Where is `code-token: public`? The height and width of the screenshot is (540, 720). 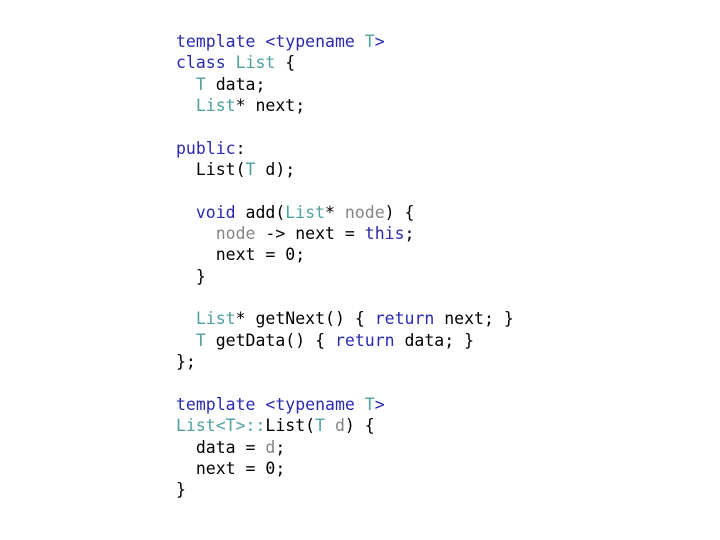
code-token: public is located at coordinates (206, 148).